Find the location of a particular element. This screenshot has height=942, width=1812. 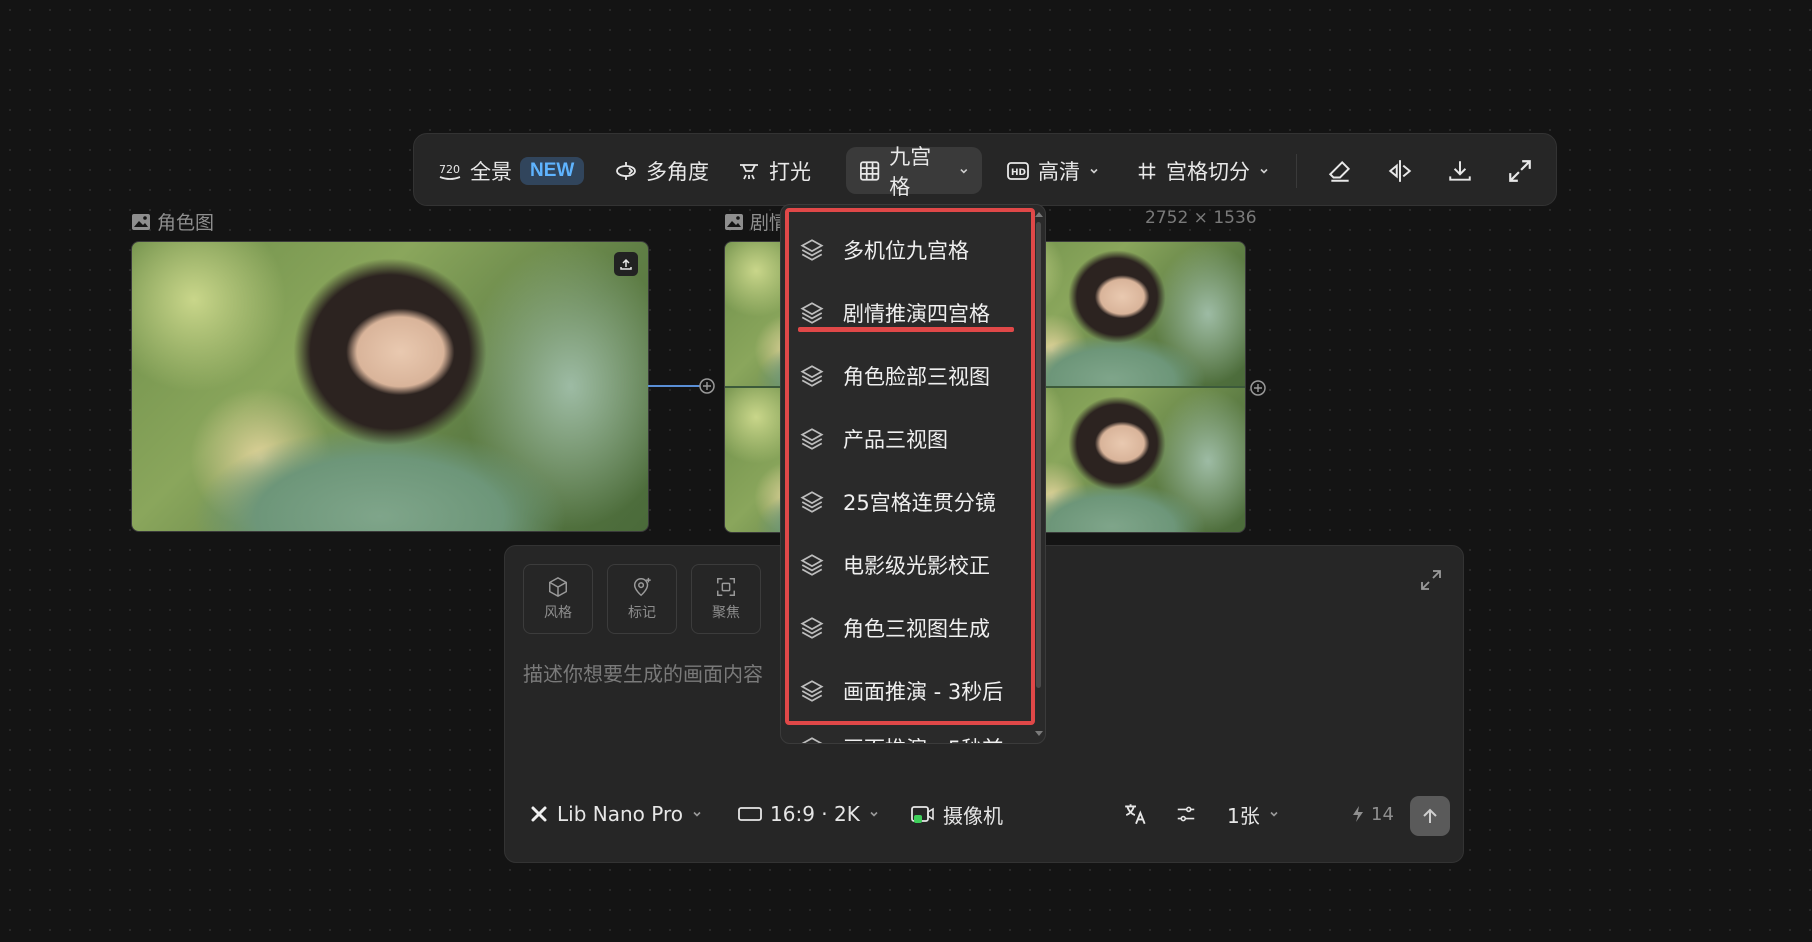

pin-plus-icon is located at coordinates (642, 587).